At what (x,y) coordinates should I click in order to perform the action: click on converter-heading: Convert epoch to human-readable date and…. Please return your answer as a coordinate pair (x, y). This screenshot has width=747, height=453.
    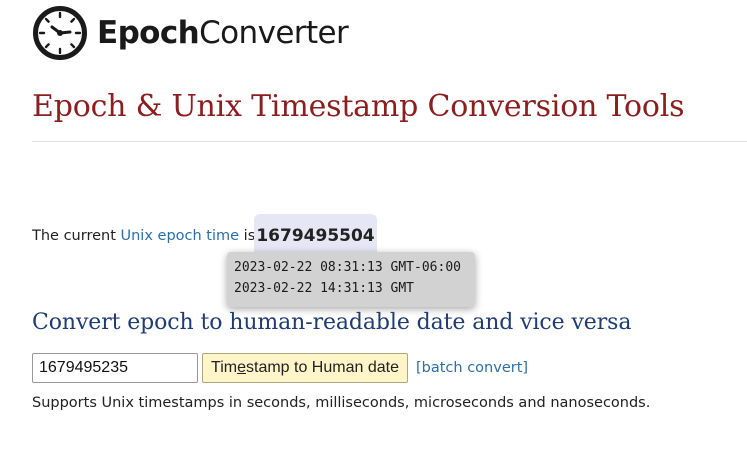
    Looking at the image, I should click on (332, 322).